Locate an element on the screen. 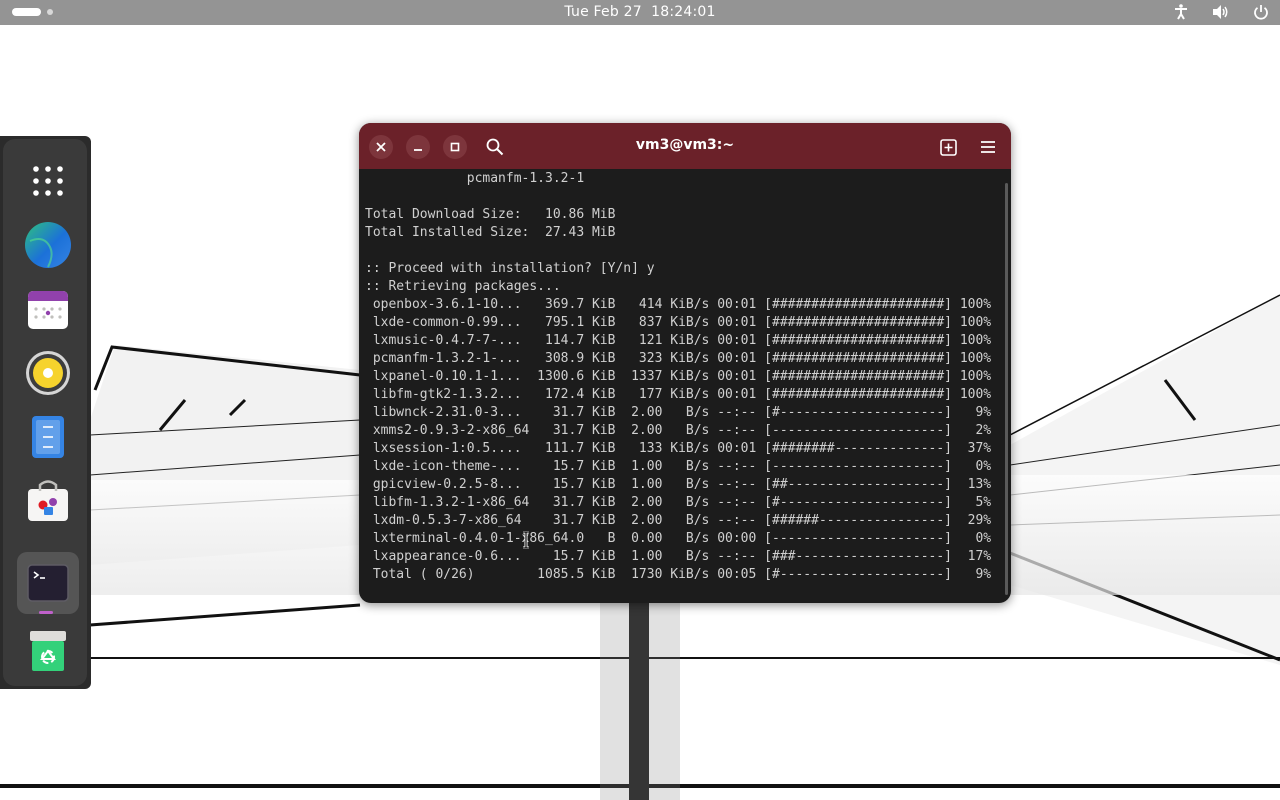 This screenshot has width=1280, height=800. trash-icon is located at coordinates (48, 651).